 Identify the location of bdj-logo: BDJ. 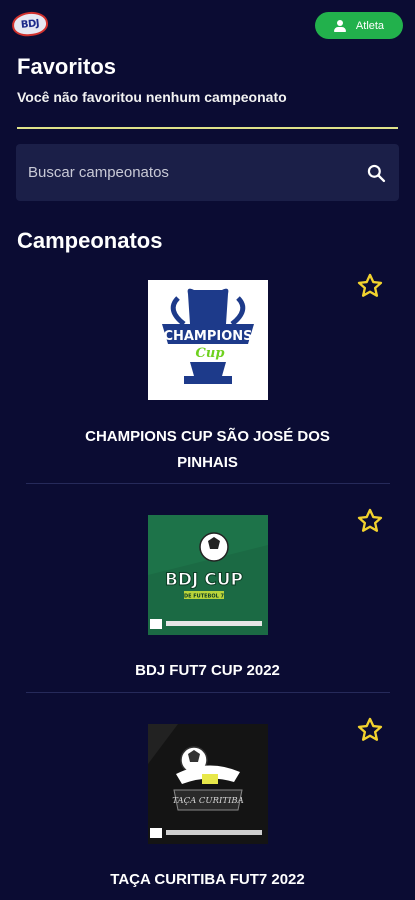
(30, 24).